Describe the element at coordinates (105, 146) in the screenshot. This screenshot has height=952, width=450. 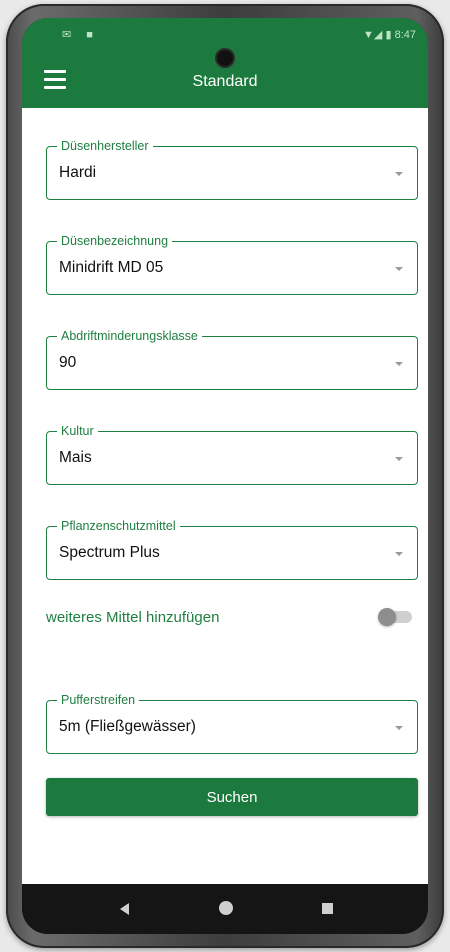
I see `field-label: Düsenhersteller` at that location.